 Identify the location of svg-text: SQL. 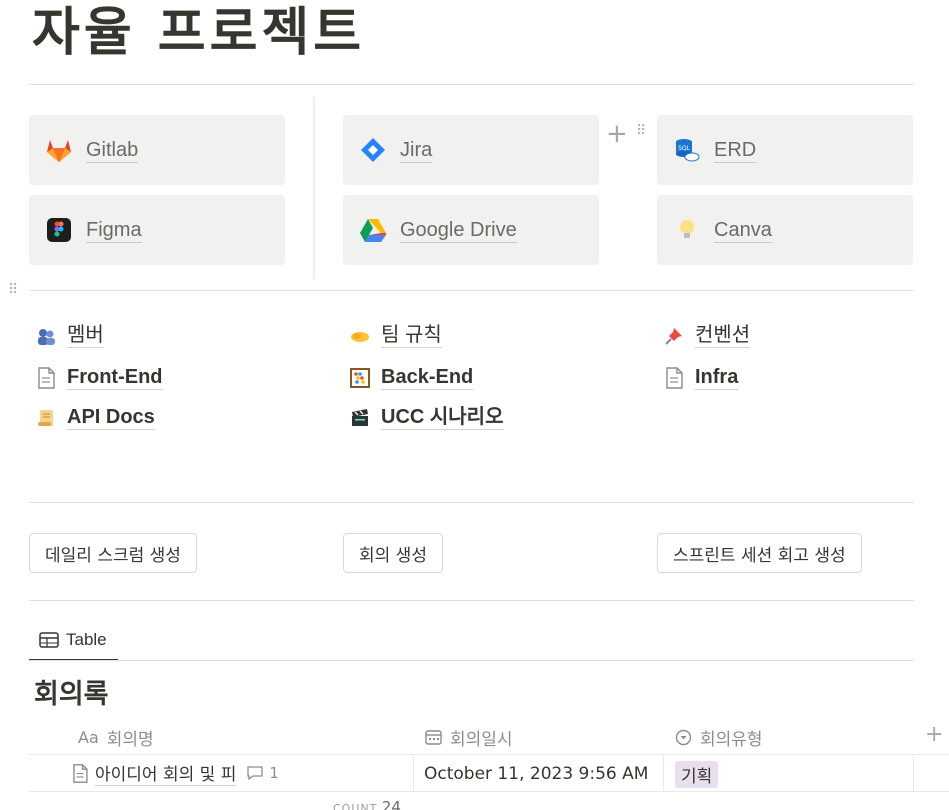
(684, 148).